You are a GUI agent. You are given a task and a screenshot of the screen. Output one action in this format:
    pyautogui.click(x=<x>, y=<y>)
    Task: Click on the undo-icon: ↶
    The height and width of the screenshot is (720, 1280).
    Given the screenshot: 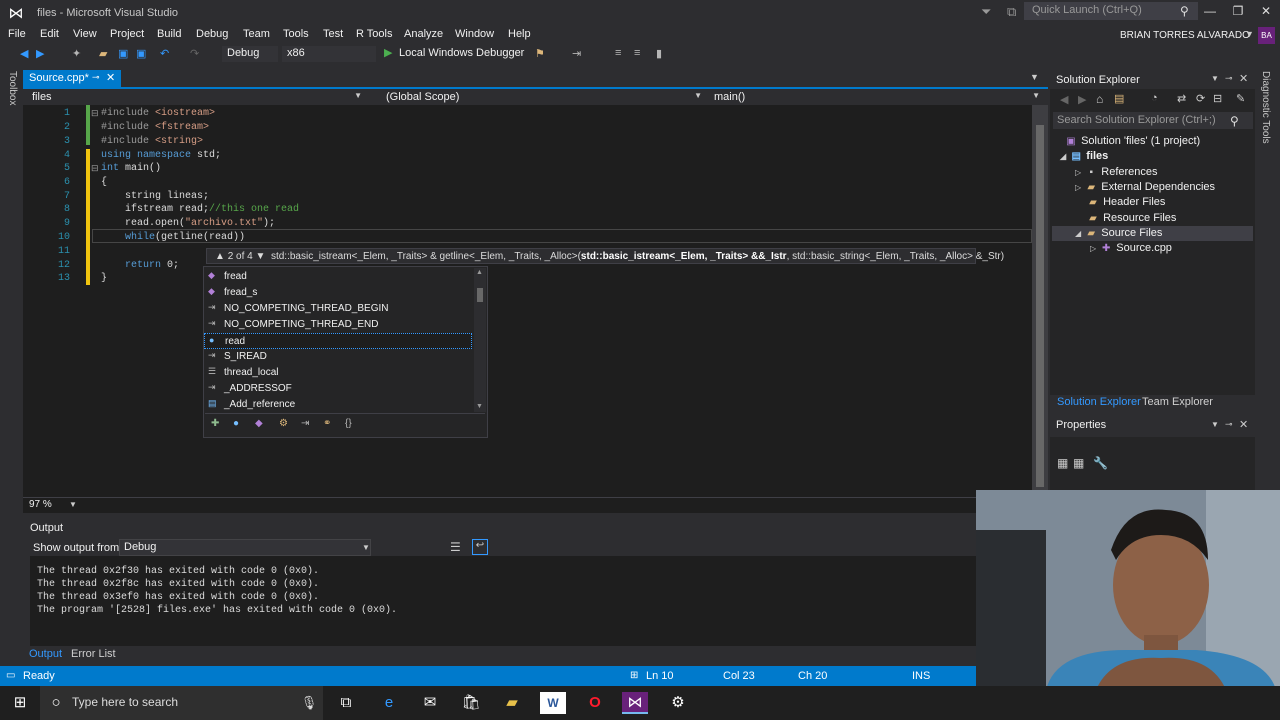 What is the action you would take?
    pyautogui.click(x=164, y=53)
    